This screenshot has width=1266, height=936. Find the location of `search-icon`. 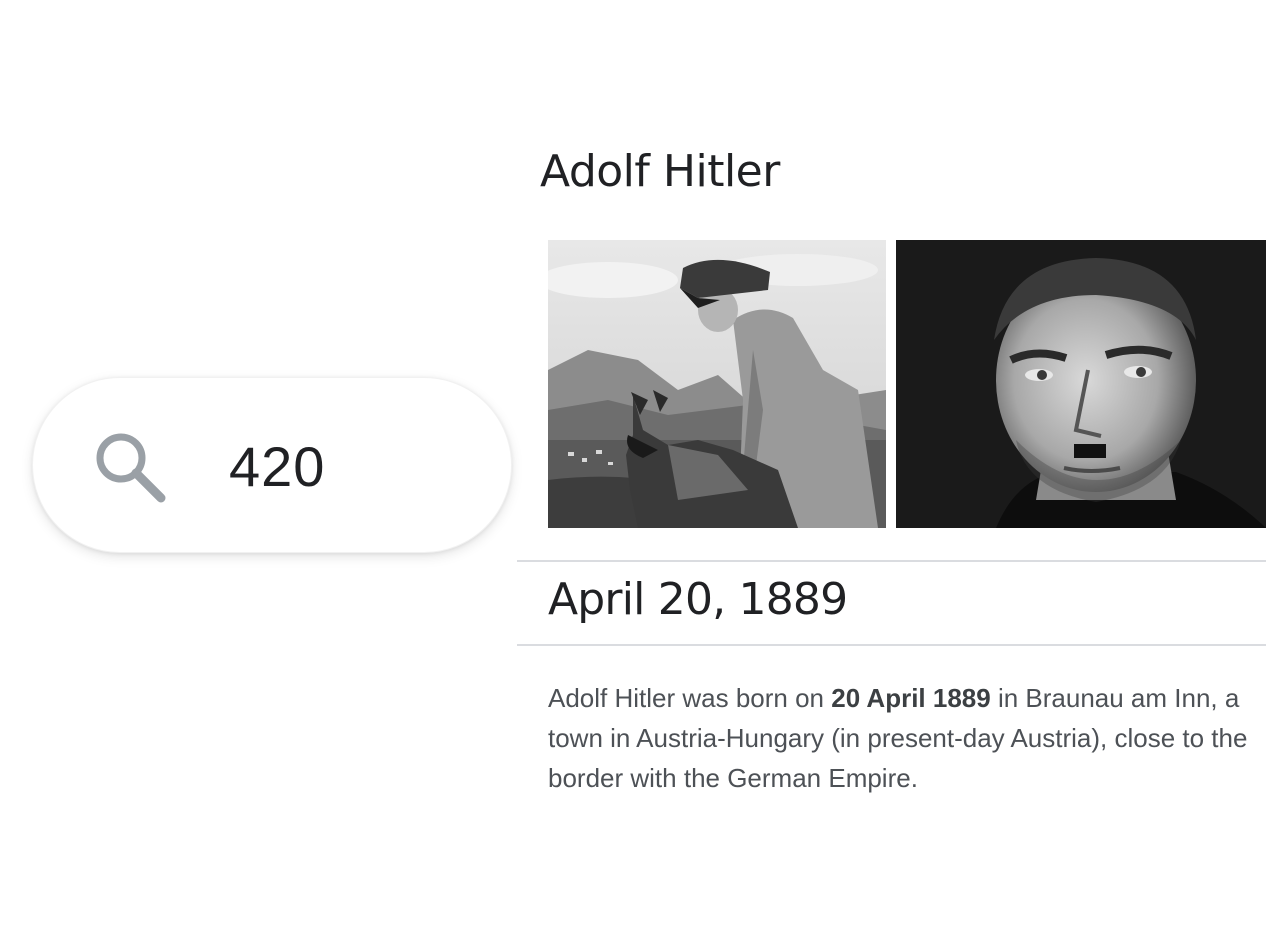

search-icon is located at coordinates (131, 468).